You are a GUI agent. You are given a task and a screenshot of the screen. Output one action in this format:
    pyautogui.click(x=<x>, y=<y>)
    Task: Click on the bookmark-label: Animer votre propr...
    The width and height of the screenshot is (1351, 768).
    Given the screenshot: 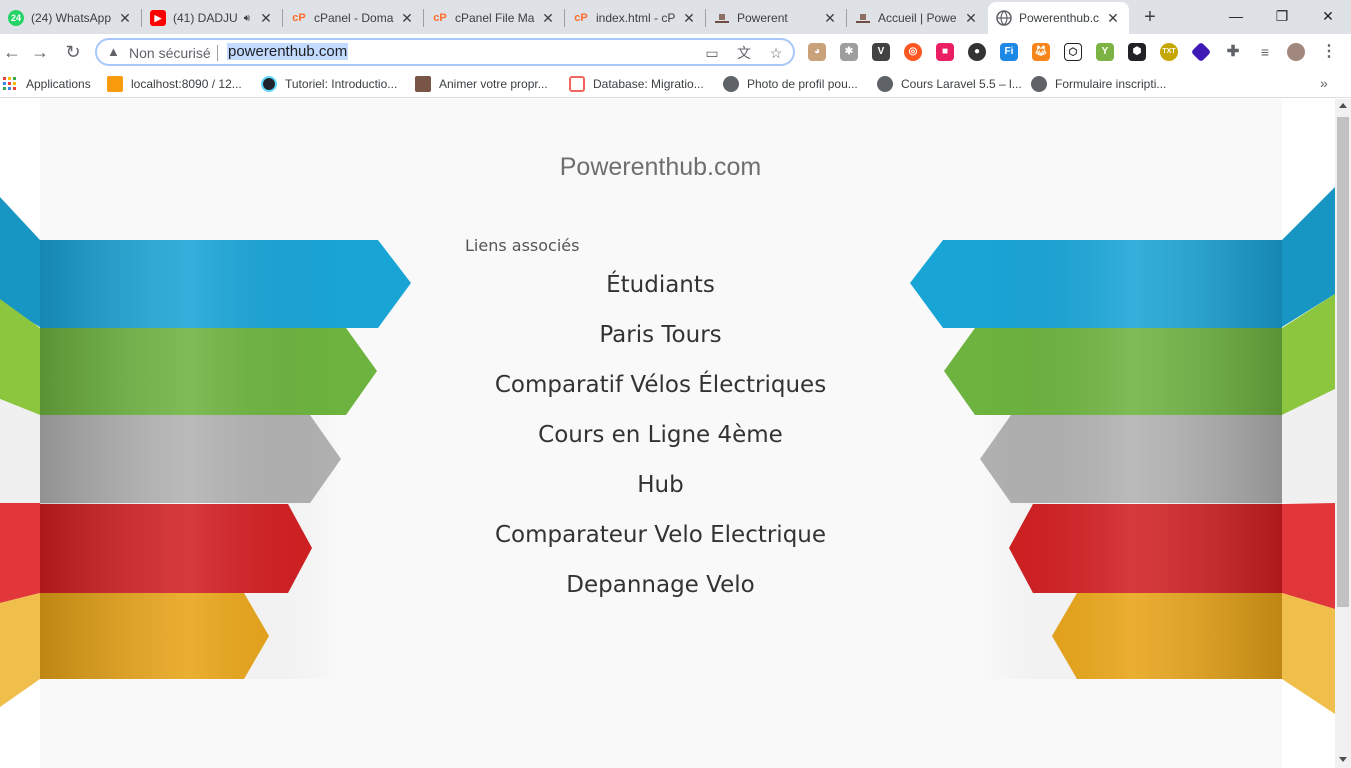 What is the action you would take?
    pyautogui.click(x=493, y=84)
    